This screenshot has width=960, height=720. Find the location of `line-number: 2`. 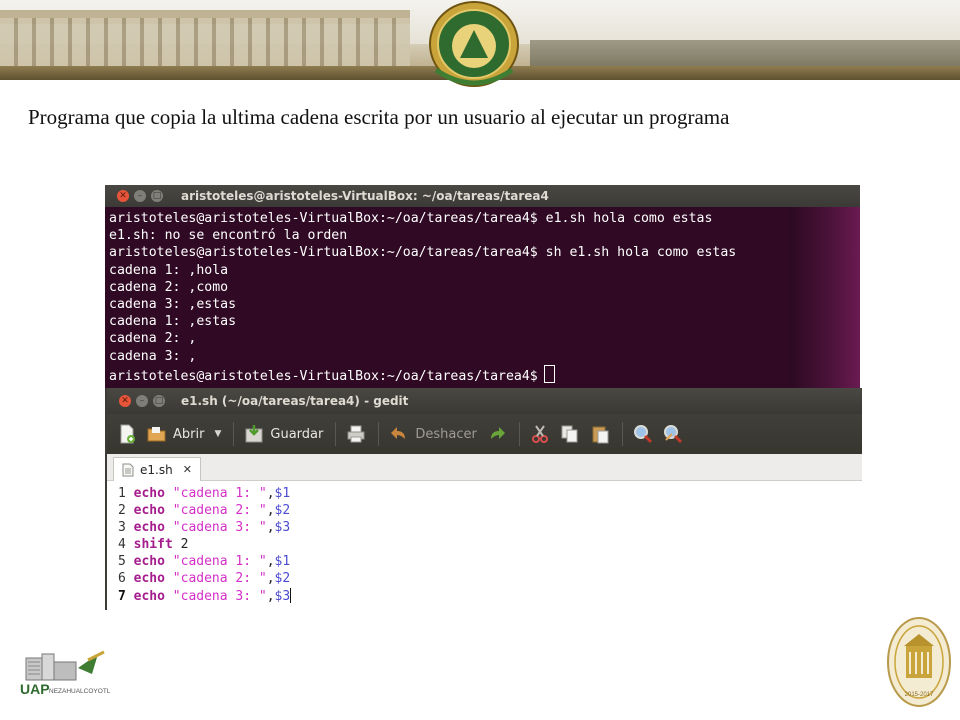

line-number: 2 is located at coordinates (122, 511).